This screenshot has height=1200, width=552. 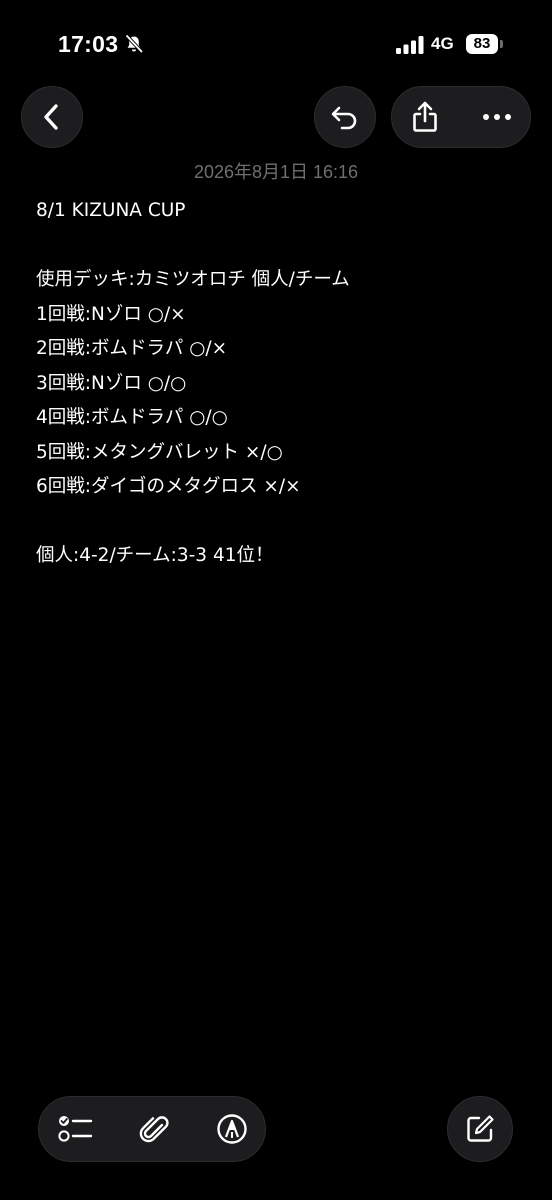 I want to click on share-button, so click(x=425, y=117).